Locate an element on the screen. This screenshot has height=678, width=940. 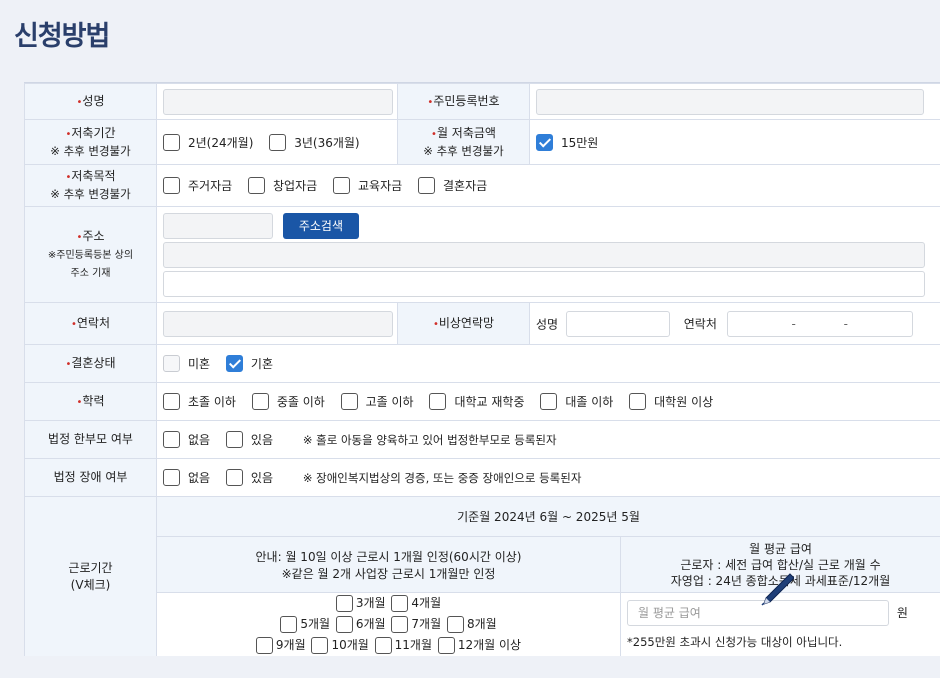
checkbox-startup is located at coordinates (256, 185).